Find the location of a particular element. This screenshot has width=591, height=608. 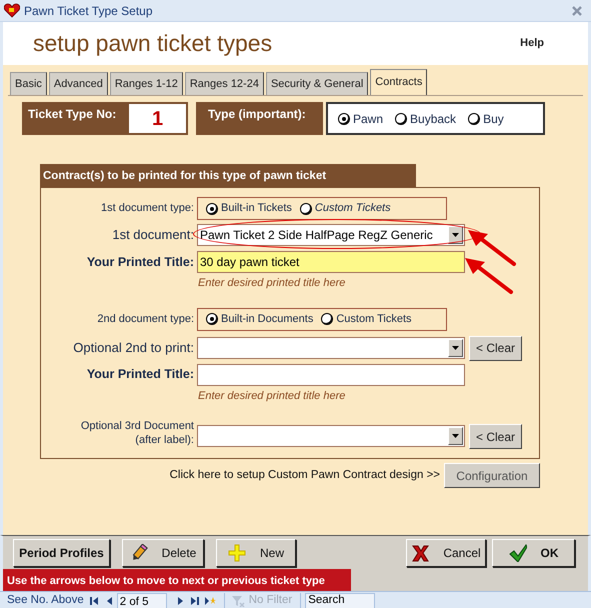

radio-label: Pawn is located at coordinates (368, 119).